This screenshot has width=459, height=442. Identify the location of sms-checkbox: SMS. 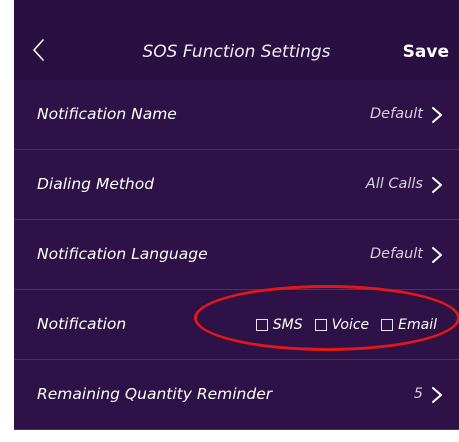
(279, 324).